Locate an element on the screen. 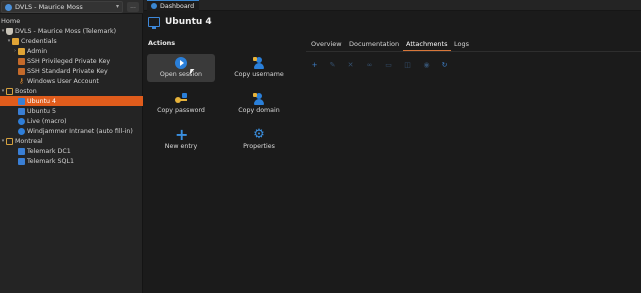 The width and height of the screenshot is (641, 293). vault-selector: DVLS - Maurice Moss ▾ is located at coordinates (62, 7).